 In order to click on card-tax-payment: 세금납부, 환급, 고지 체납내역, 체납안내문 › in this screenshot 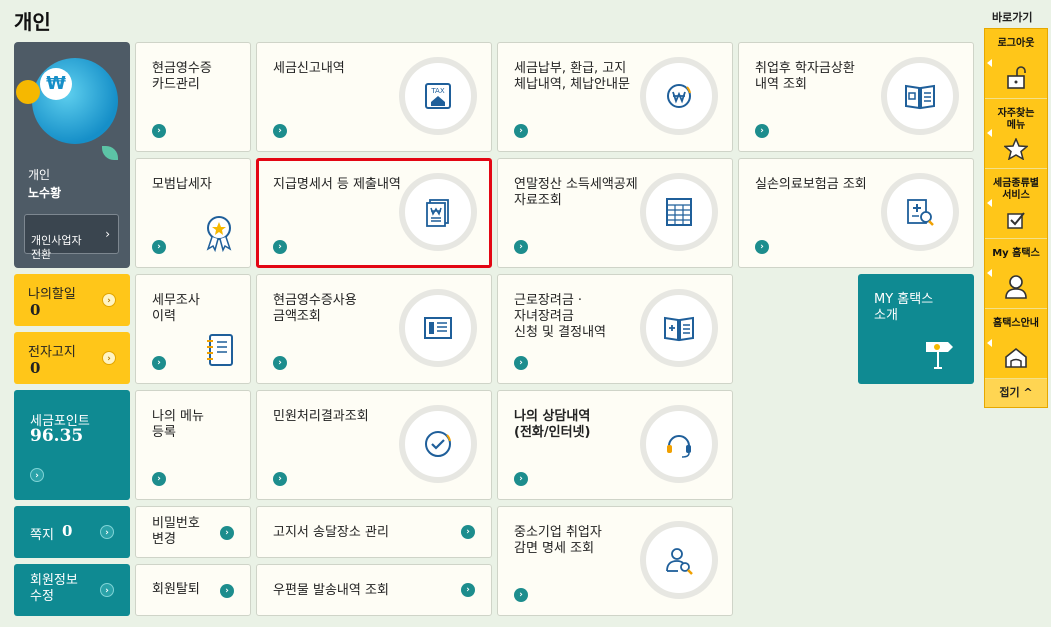, I will do `click(615, 97)`.